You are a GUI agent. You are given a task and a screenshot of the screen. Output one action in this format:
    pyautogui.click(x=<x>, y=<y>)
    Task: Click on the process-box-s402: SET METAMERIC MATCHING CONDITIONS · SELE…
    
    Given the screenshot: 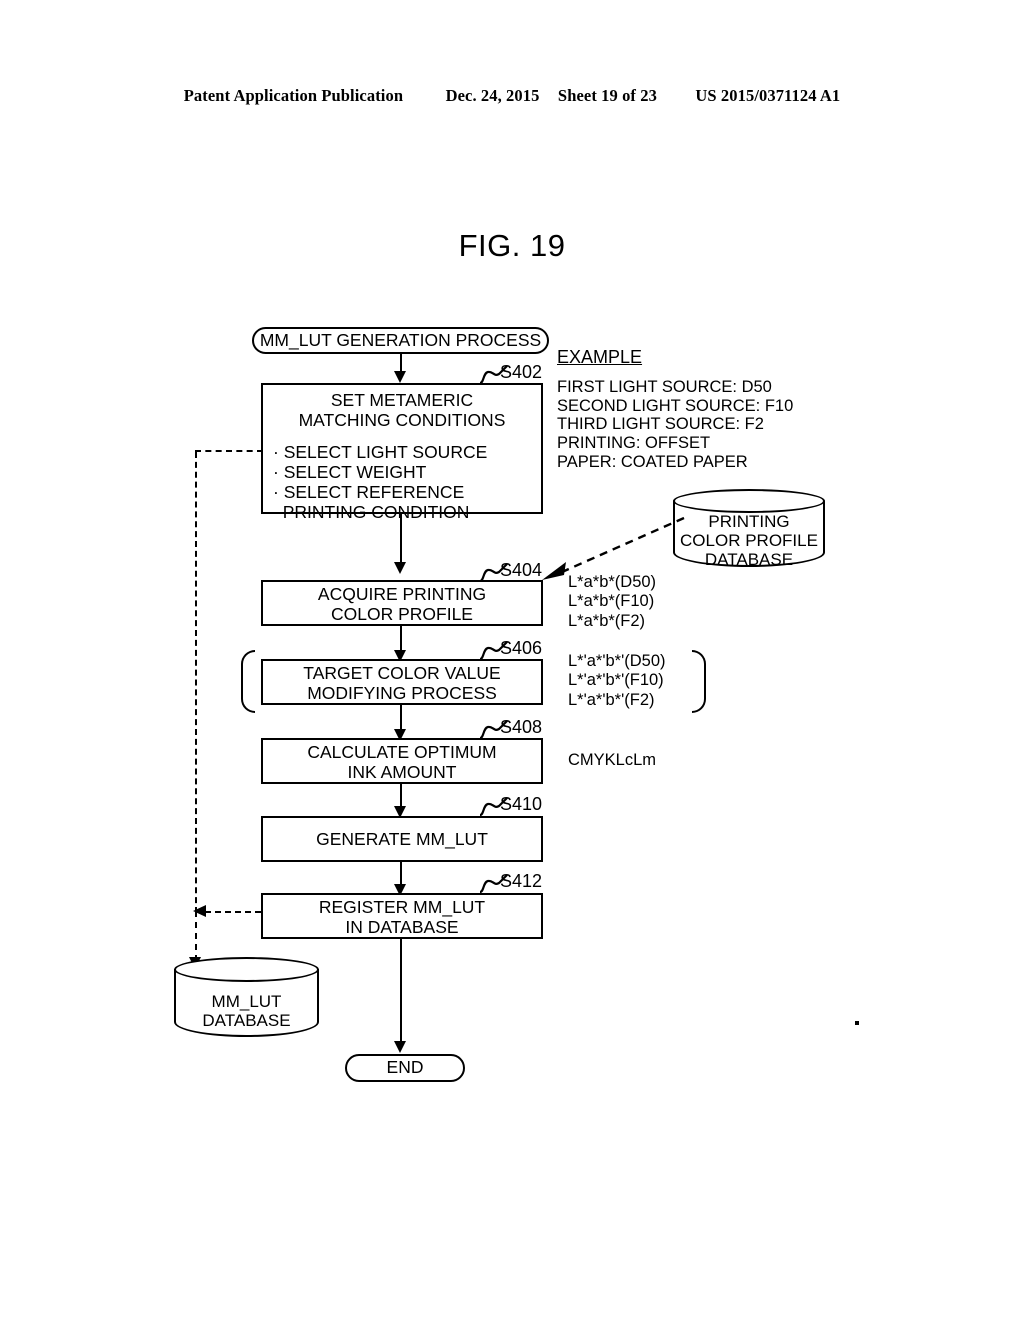 What is the action you would take?
    pyautogui.click(x=402, y=452)
    